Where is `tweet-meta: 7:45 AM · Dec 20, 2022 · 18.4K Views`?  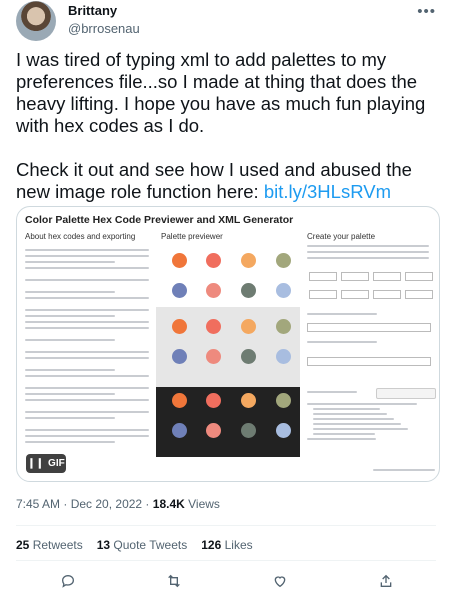 tweet-meta: 7:45 AM · Dec 20, 2022 · 18.4K Views is located at coordinates (118, 504).